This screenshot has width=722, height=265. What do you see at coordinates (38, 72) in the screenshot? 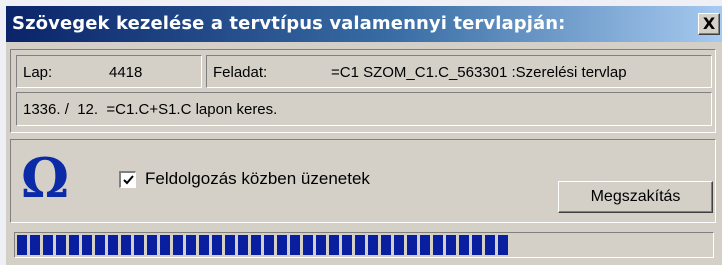
I see `lap-label: Lap:` at bounding box center [38, 72].